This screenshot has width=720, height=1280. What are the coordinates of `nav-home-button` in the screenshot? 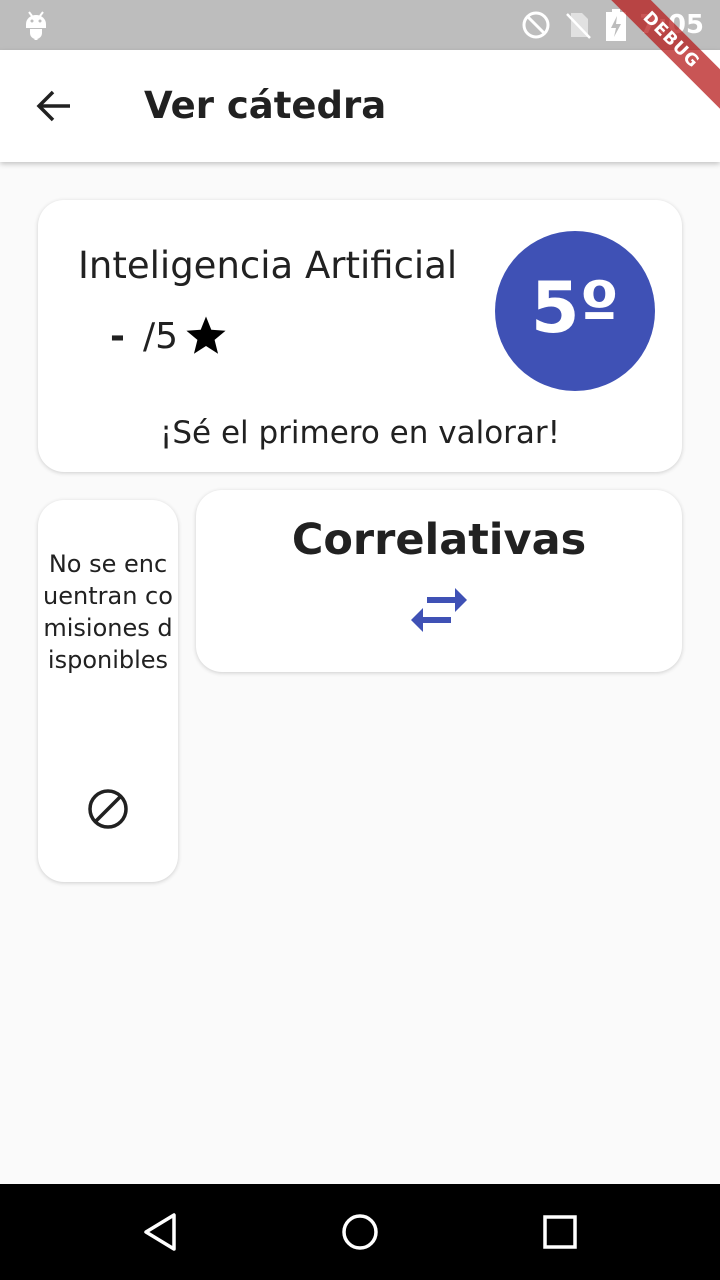 It's located at (360, 1232).